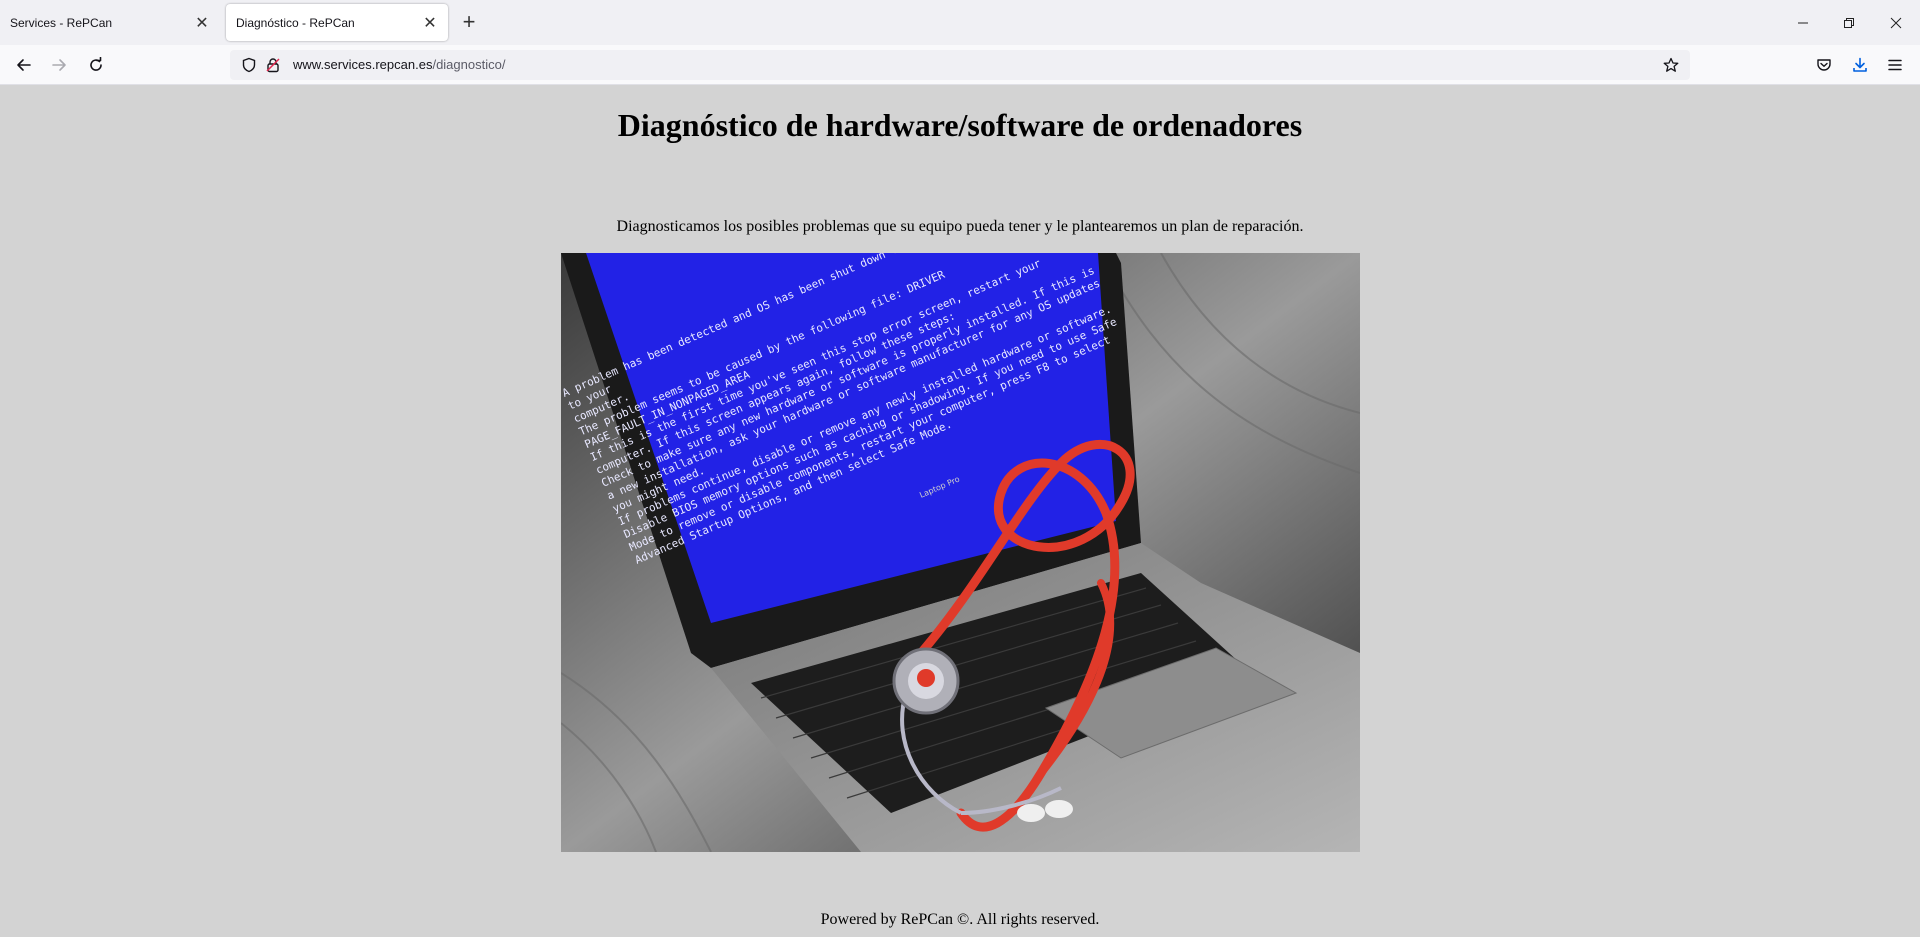 Image resolution: width=1920 pixels, height=937 pixels. What do you see at coordinates (1803, 22) in the screenshot?
I see `minimize-icon` at bounding box center [1803, 22].